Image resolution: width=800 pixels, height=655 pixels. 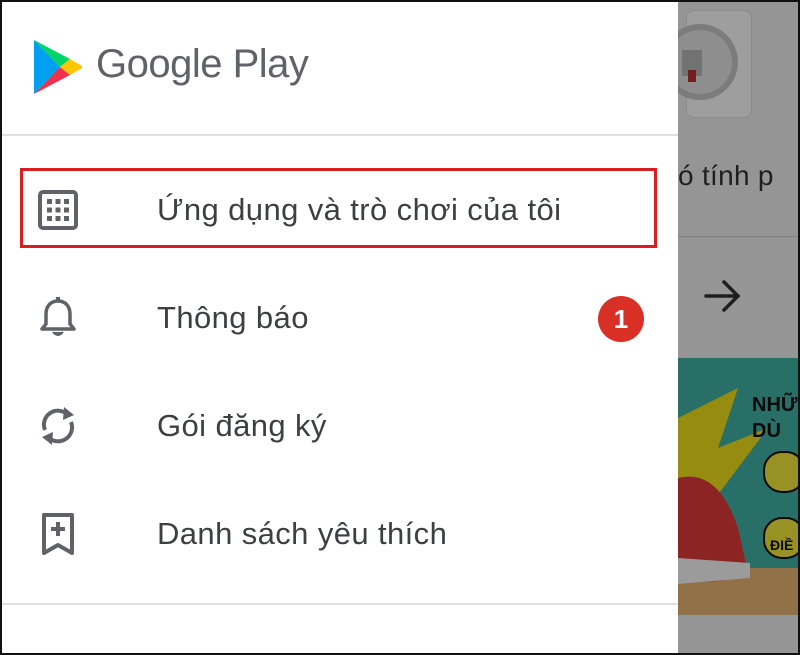 I want to click on menu-item-label: Gói đăng ký, so click(x=242, y=425).